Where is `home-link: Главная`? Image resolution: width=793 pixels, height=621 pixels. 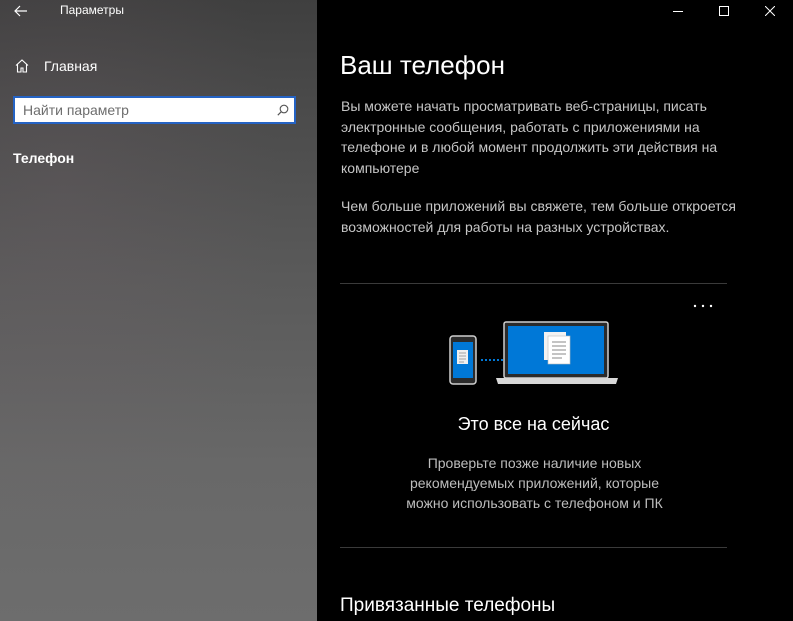 home-link: Главная is located at coordinates (55, 66).